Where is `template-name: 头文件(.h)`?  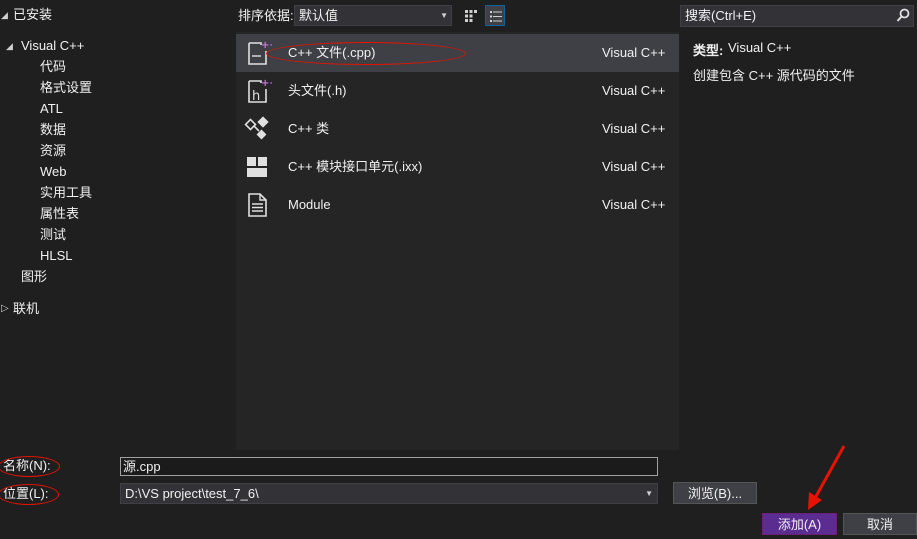 template-name: 头文件(.h) is located at coordinates (317, 90).